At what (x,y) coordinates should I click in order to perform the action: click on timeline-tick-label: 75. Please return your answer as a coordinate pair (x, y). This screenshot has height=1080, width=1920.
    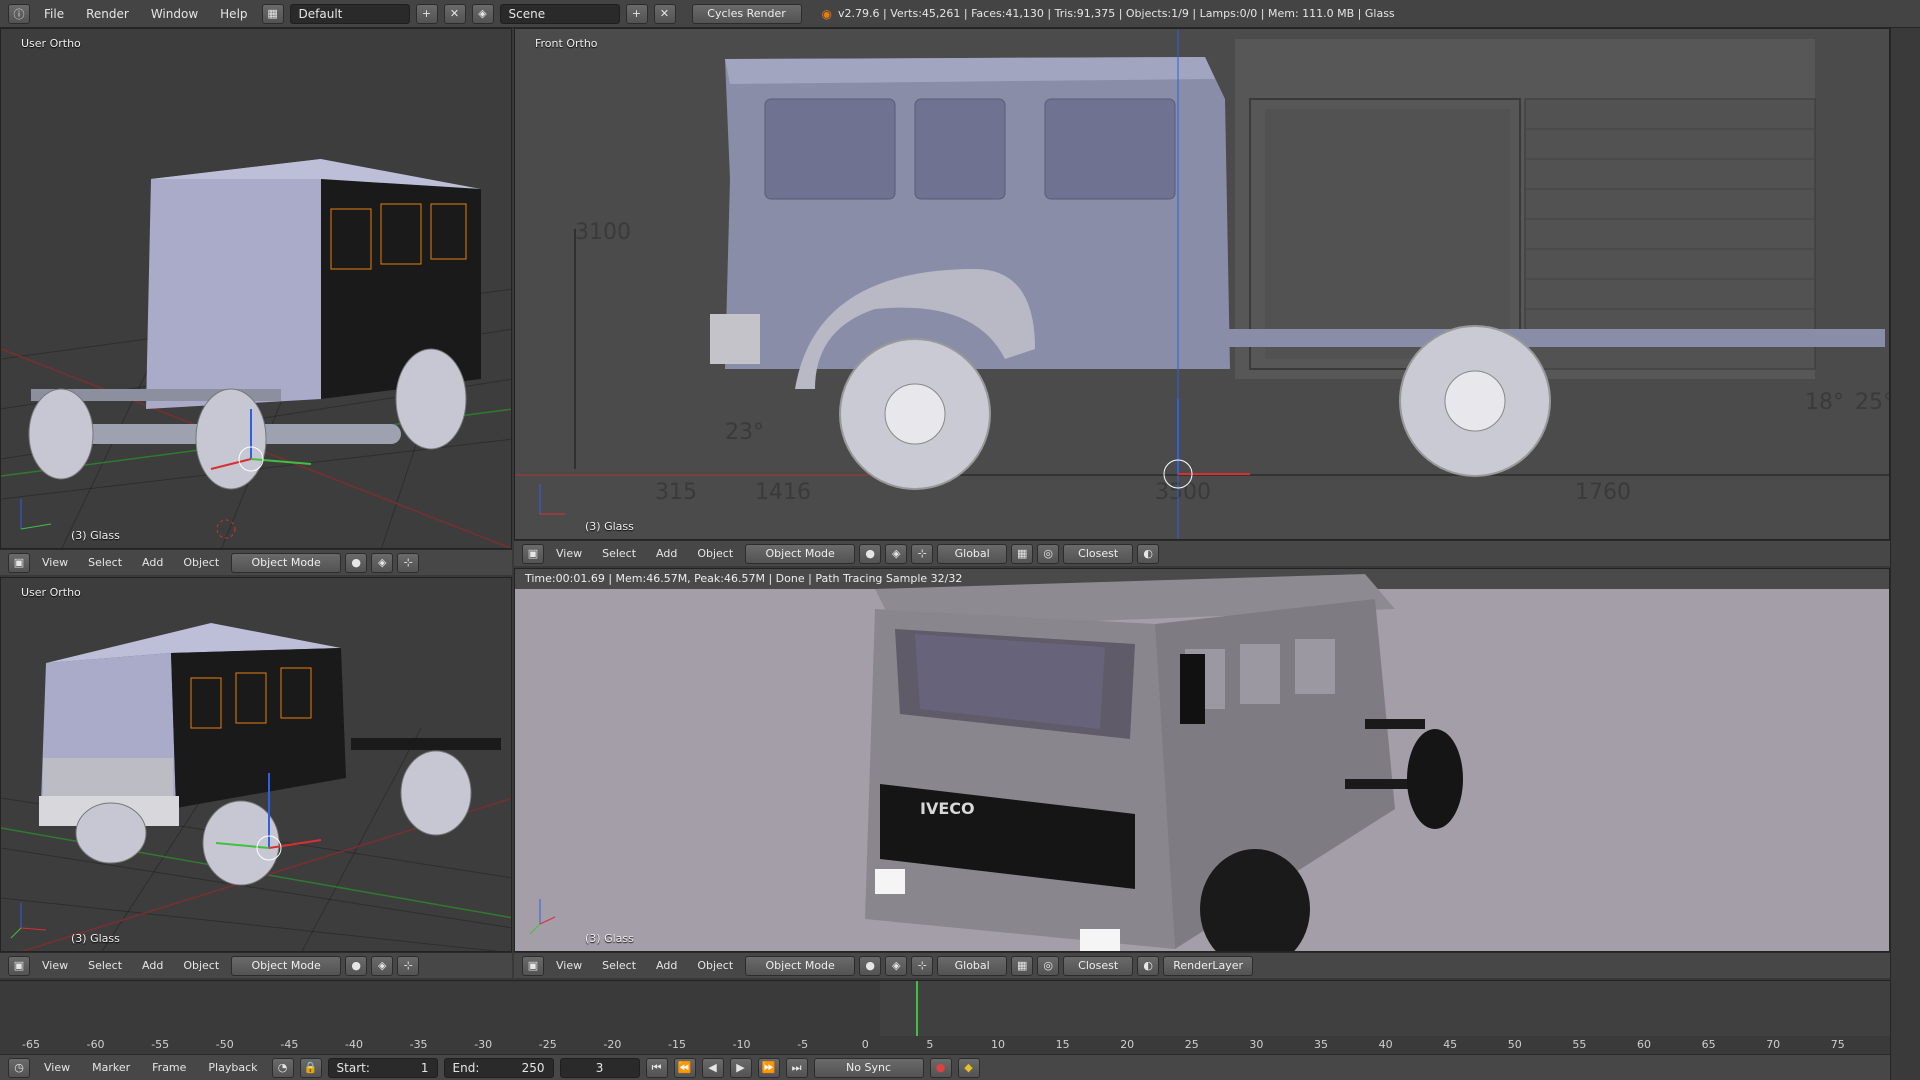
    Looking at the image, I should click on (1837, 1044).